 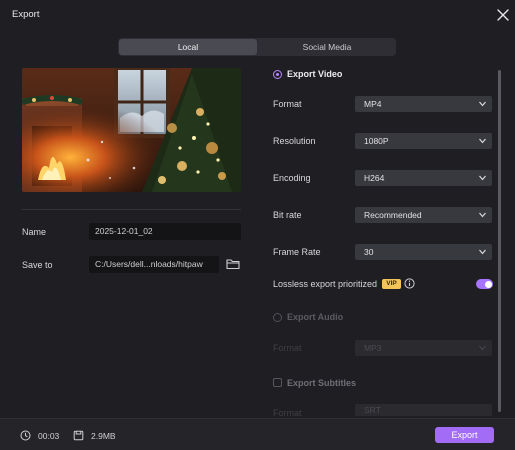 I want to click on bit-rate-select: Recommended, so click(x=423, y=215).